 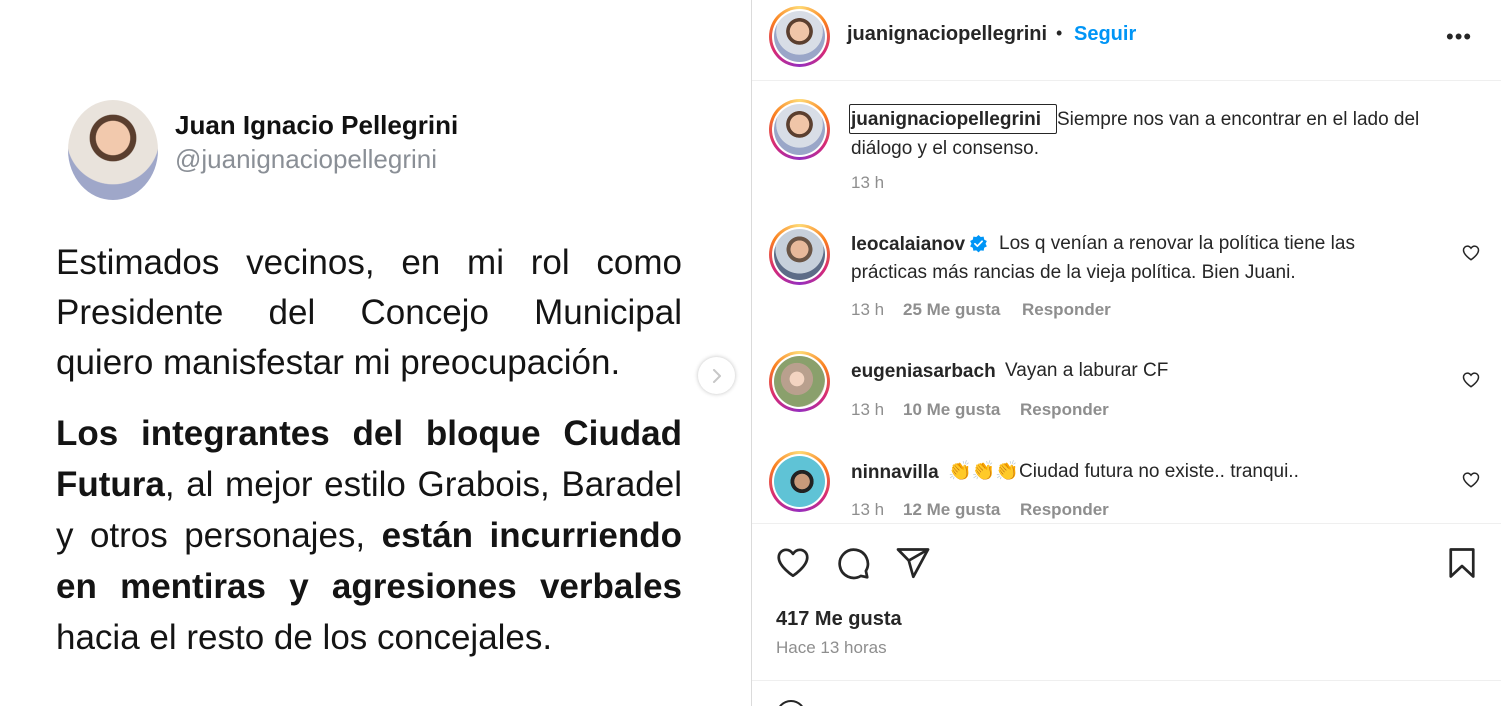 What do you see at coordinates (317, 125) in the screenshot?
I see `tweet-author-name: Juan Ignacio Pellegrini` at bounding box center [317, 125].